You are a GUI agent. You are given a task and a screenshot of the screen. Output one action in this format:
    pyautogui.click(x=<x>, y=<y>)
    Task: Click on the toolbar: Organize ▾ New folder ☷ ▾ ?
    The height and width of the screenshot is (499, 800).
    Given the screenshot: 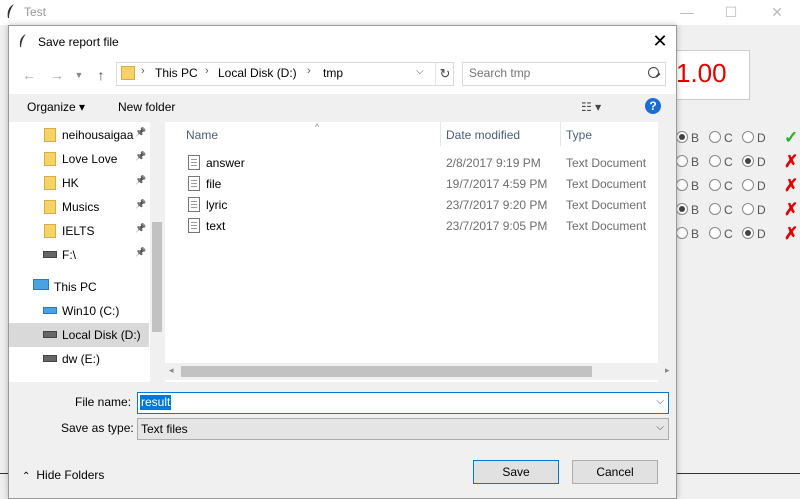 What is the action you would take?
    pyautogui.click(x=342, y=107)
    